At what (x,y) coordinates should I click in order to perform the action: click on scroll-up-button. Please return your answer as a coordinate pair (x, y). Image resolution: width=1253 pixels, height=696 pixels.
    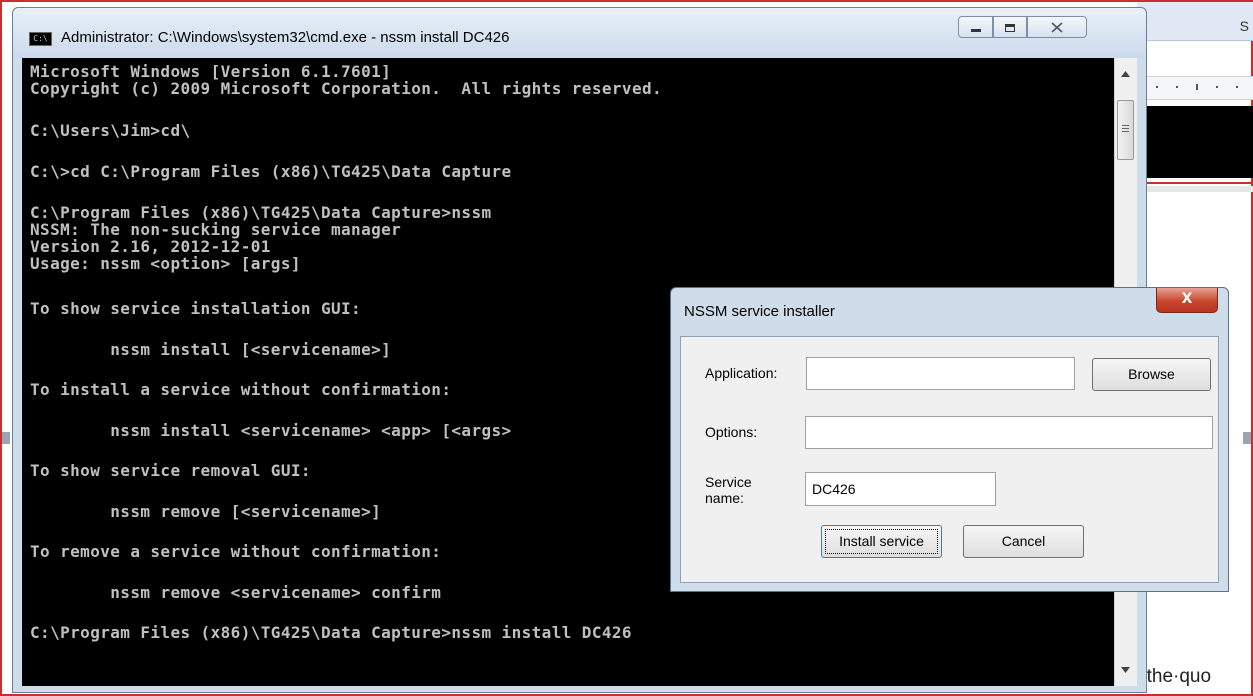
    Looking at the image, I should click on (1125, 74).